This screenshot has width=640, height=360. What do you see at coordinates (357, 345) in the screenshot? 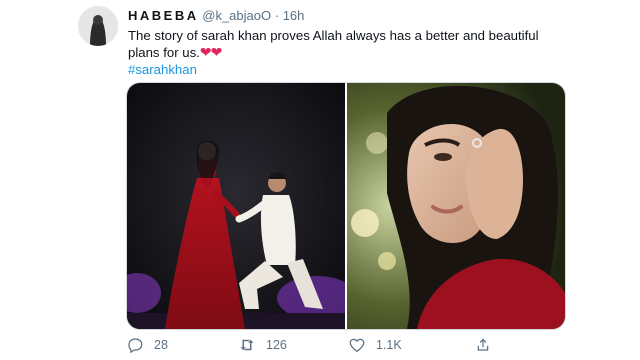
I see `like-icon` at bounding box center [357, 345].